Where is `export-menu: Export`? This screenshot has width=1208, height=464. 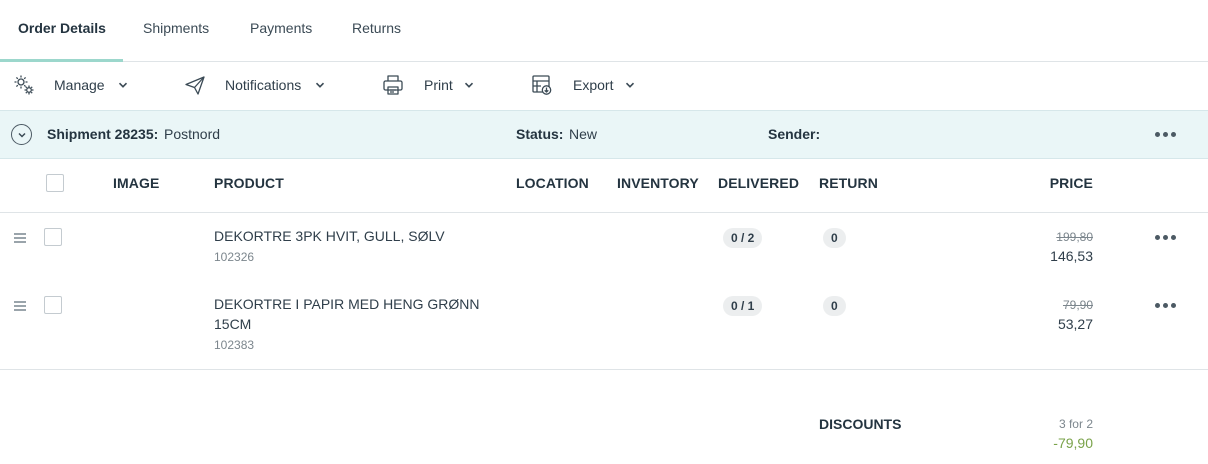 export-menu: Export is located at coordinates (582, 85).